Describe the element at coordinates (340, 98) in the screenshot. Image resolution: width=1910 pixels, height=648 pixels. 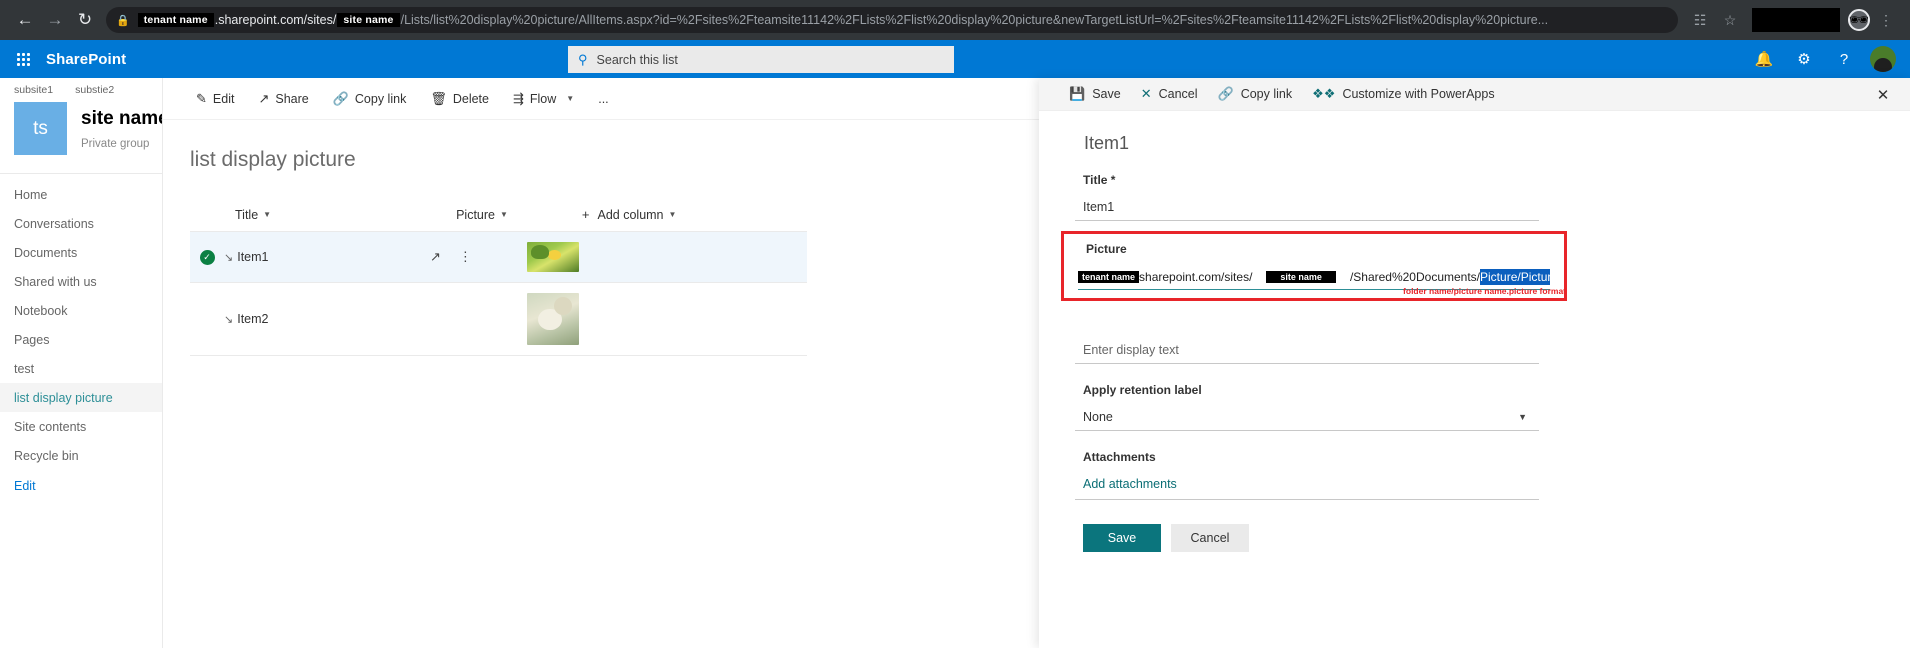
I see `link-icon: 🔗` at that location.